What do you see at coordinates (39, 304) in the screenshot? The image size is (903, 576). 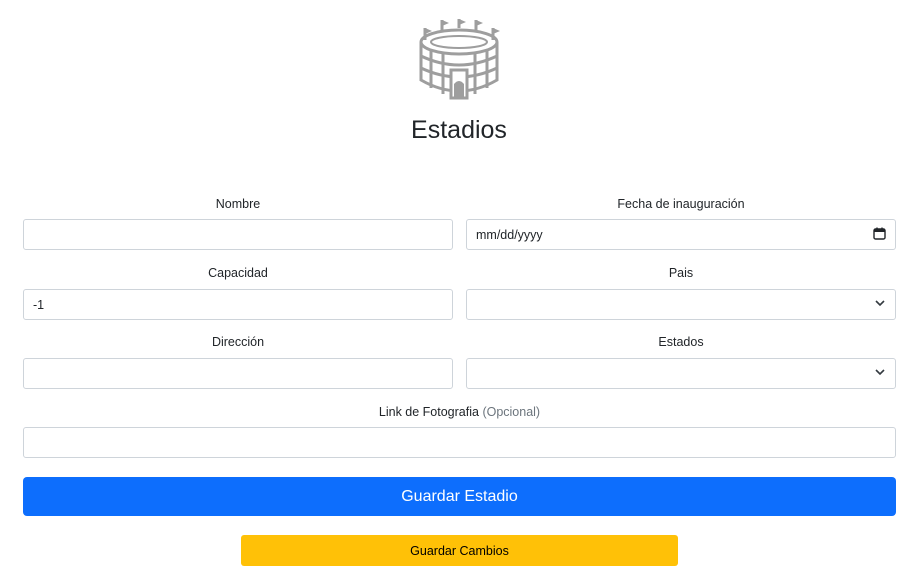 I see `capacidad-value: -1` at bounding box center [39, 304].